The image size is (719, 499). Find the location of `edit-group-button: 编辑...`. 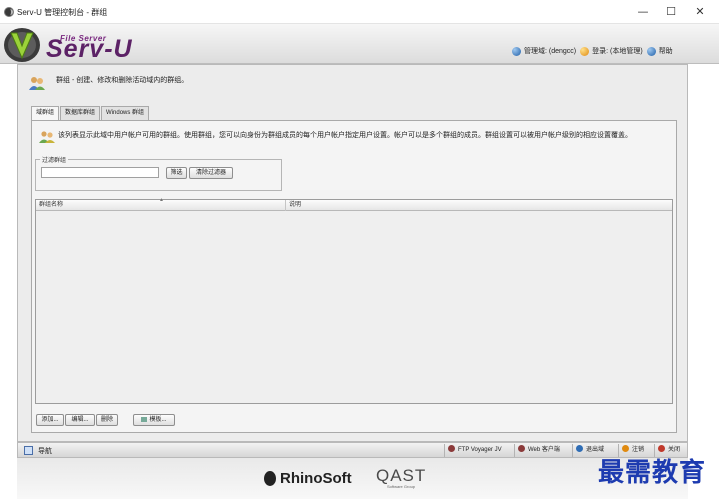

edit-group-button: 编辑... is located at coordinates (80, 420).